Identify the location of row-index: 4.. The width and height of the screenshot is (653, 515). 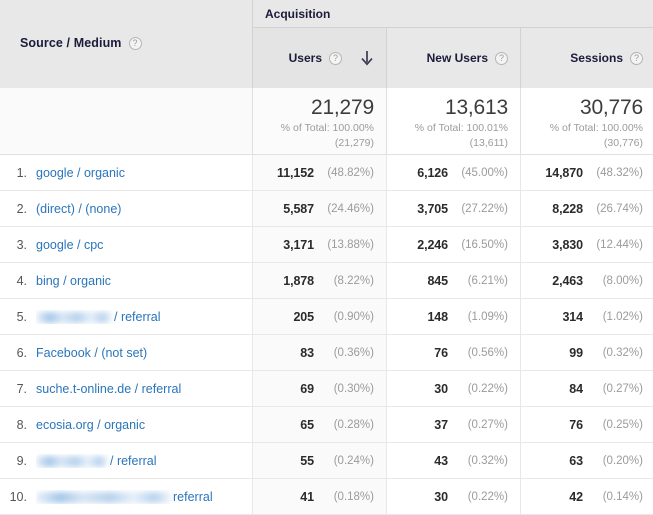
(21, 280).